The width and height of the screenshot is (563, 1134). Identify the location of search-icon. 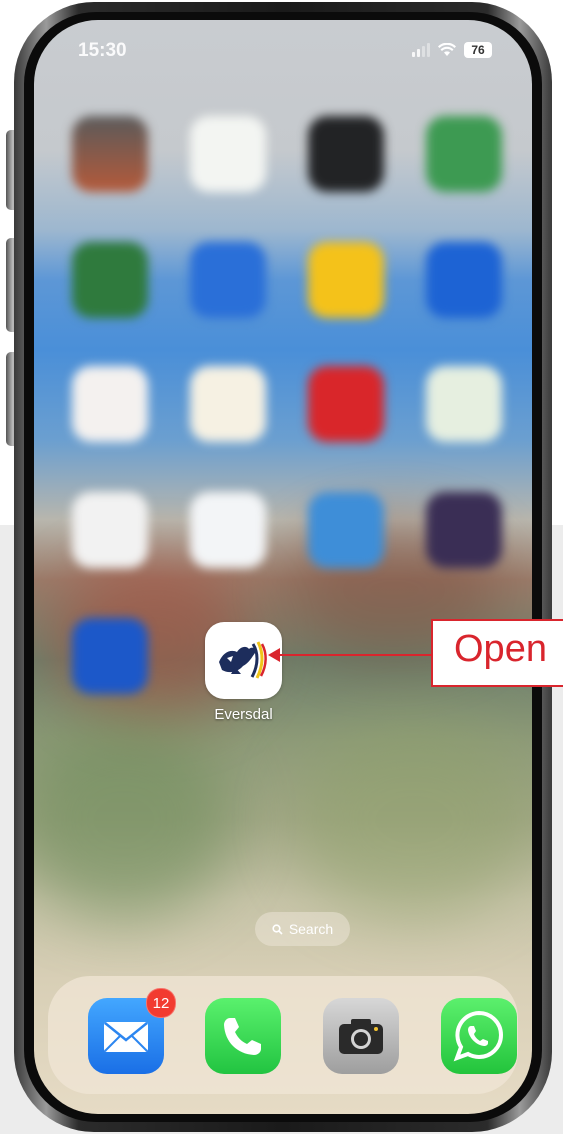
(277, 929).